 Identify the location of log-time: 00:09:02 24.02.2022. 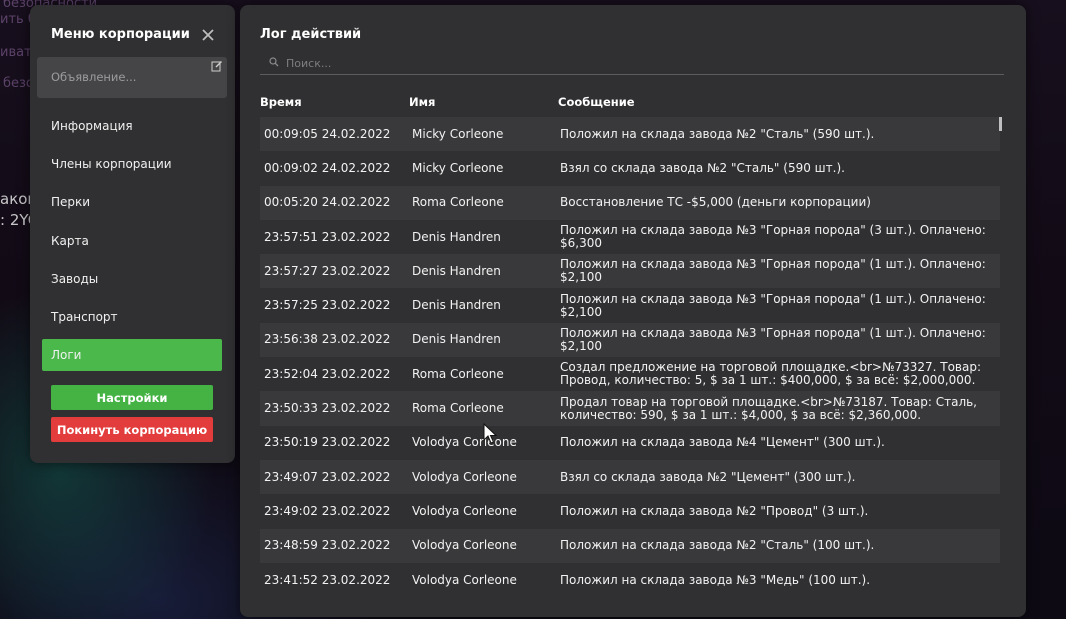
(327, 167).